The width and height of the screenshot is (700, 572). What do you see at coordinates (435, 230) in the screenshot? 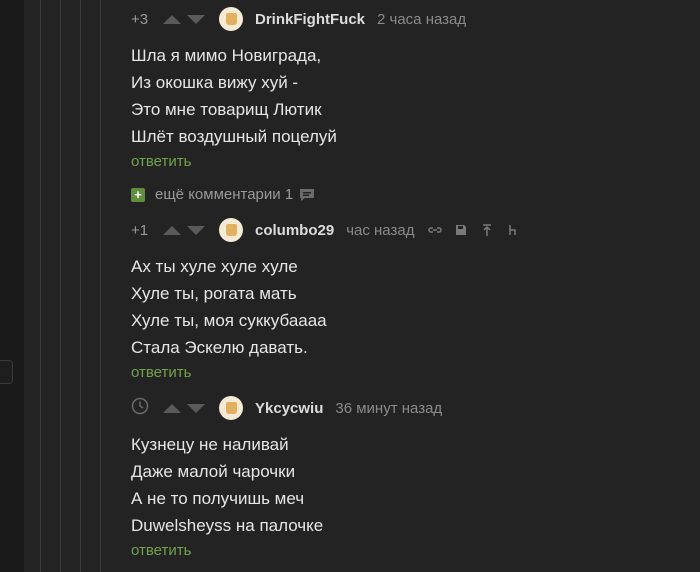
I see `link-icon` at bounding box center [435, 230].